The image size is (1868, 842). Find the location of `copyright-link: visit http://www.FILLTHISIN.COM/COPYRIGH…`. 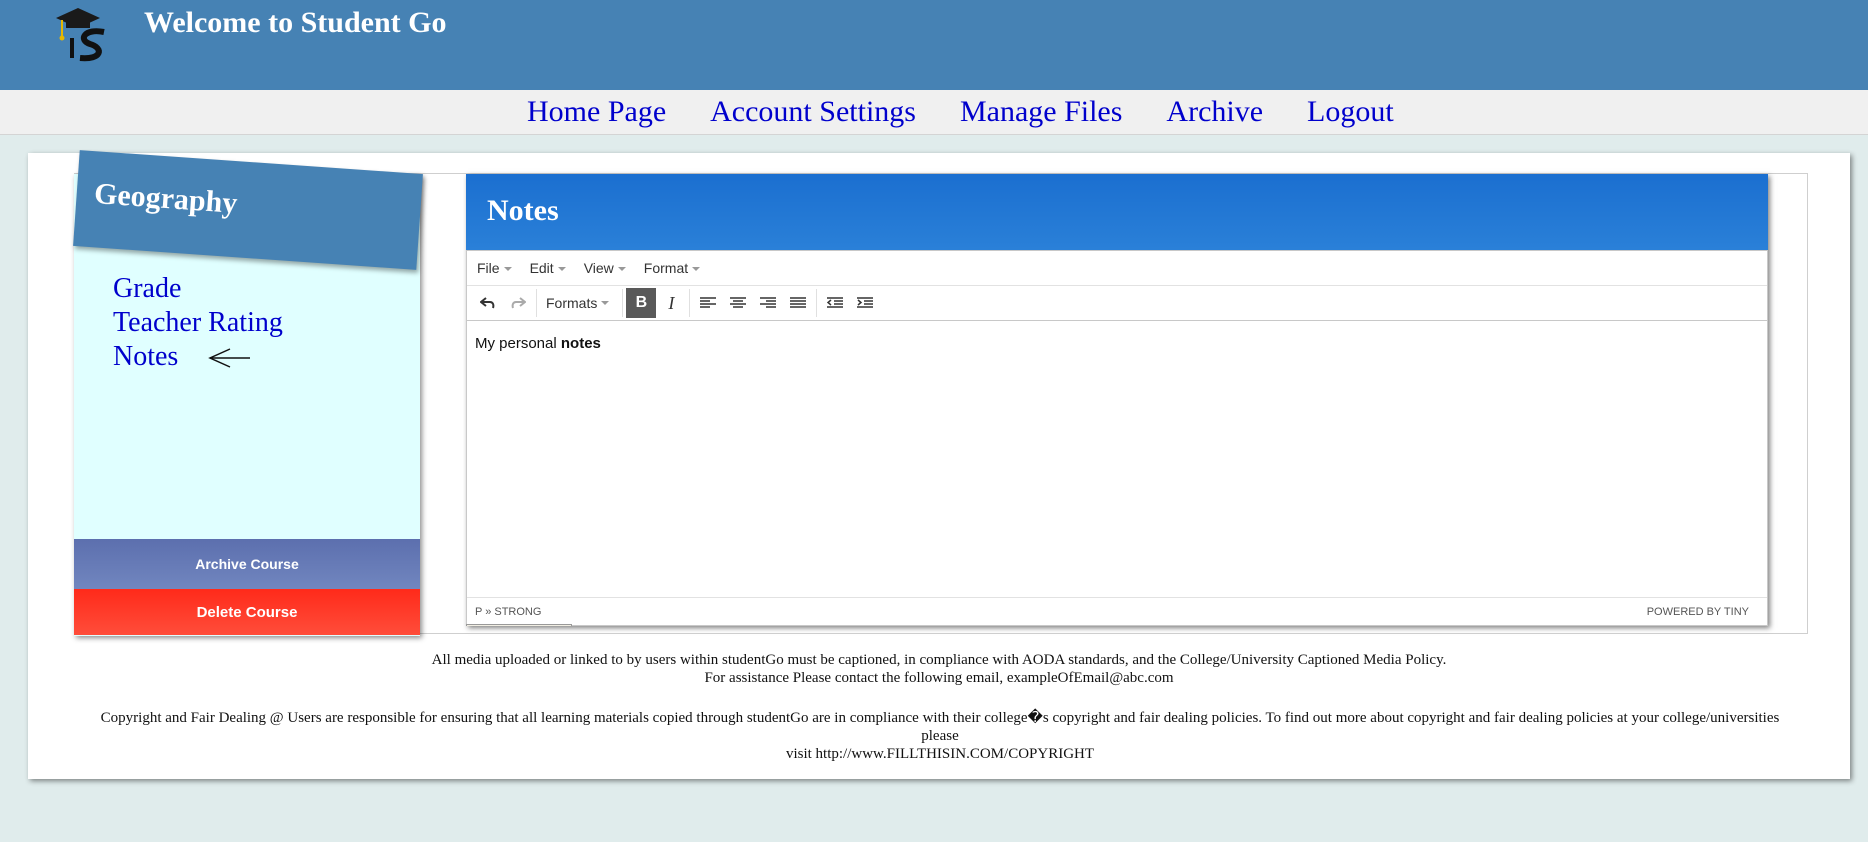

copyright-link: visit http://www.FILLTHISIN.COM/COPYRIGH… is located at coordinates (940, 754).